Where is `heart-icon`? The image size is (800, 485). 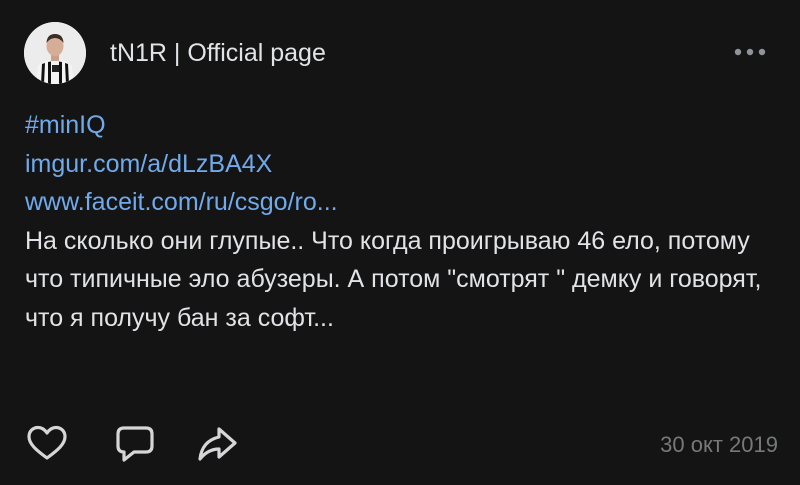
heart-icon is located at coordinates (47, 444).